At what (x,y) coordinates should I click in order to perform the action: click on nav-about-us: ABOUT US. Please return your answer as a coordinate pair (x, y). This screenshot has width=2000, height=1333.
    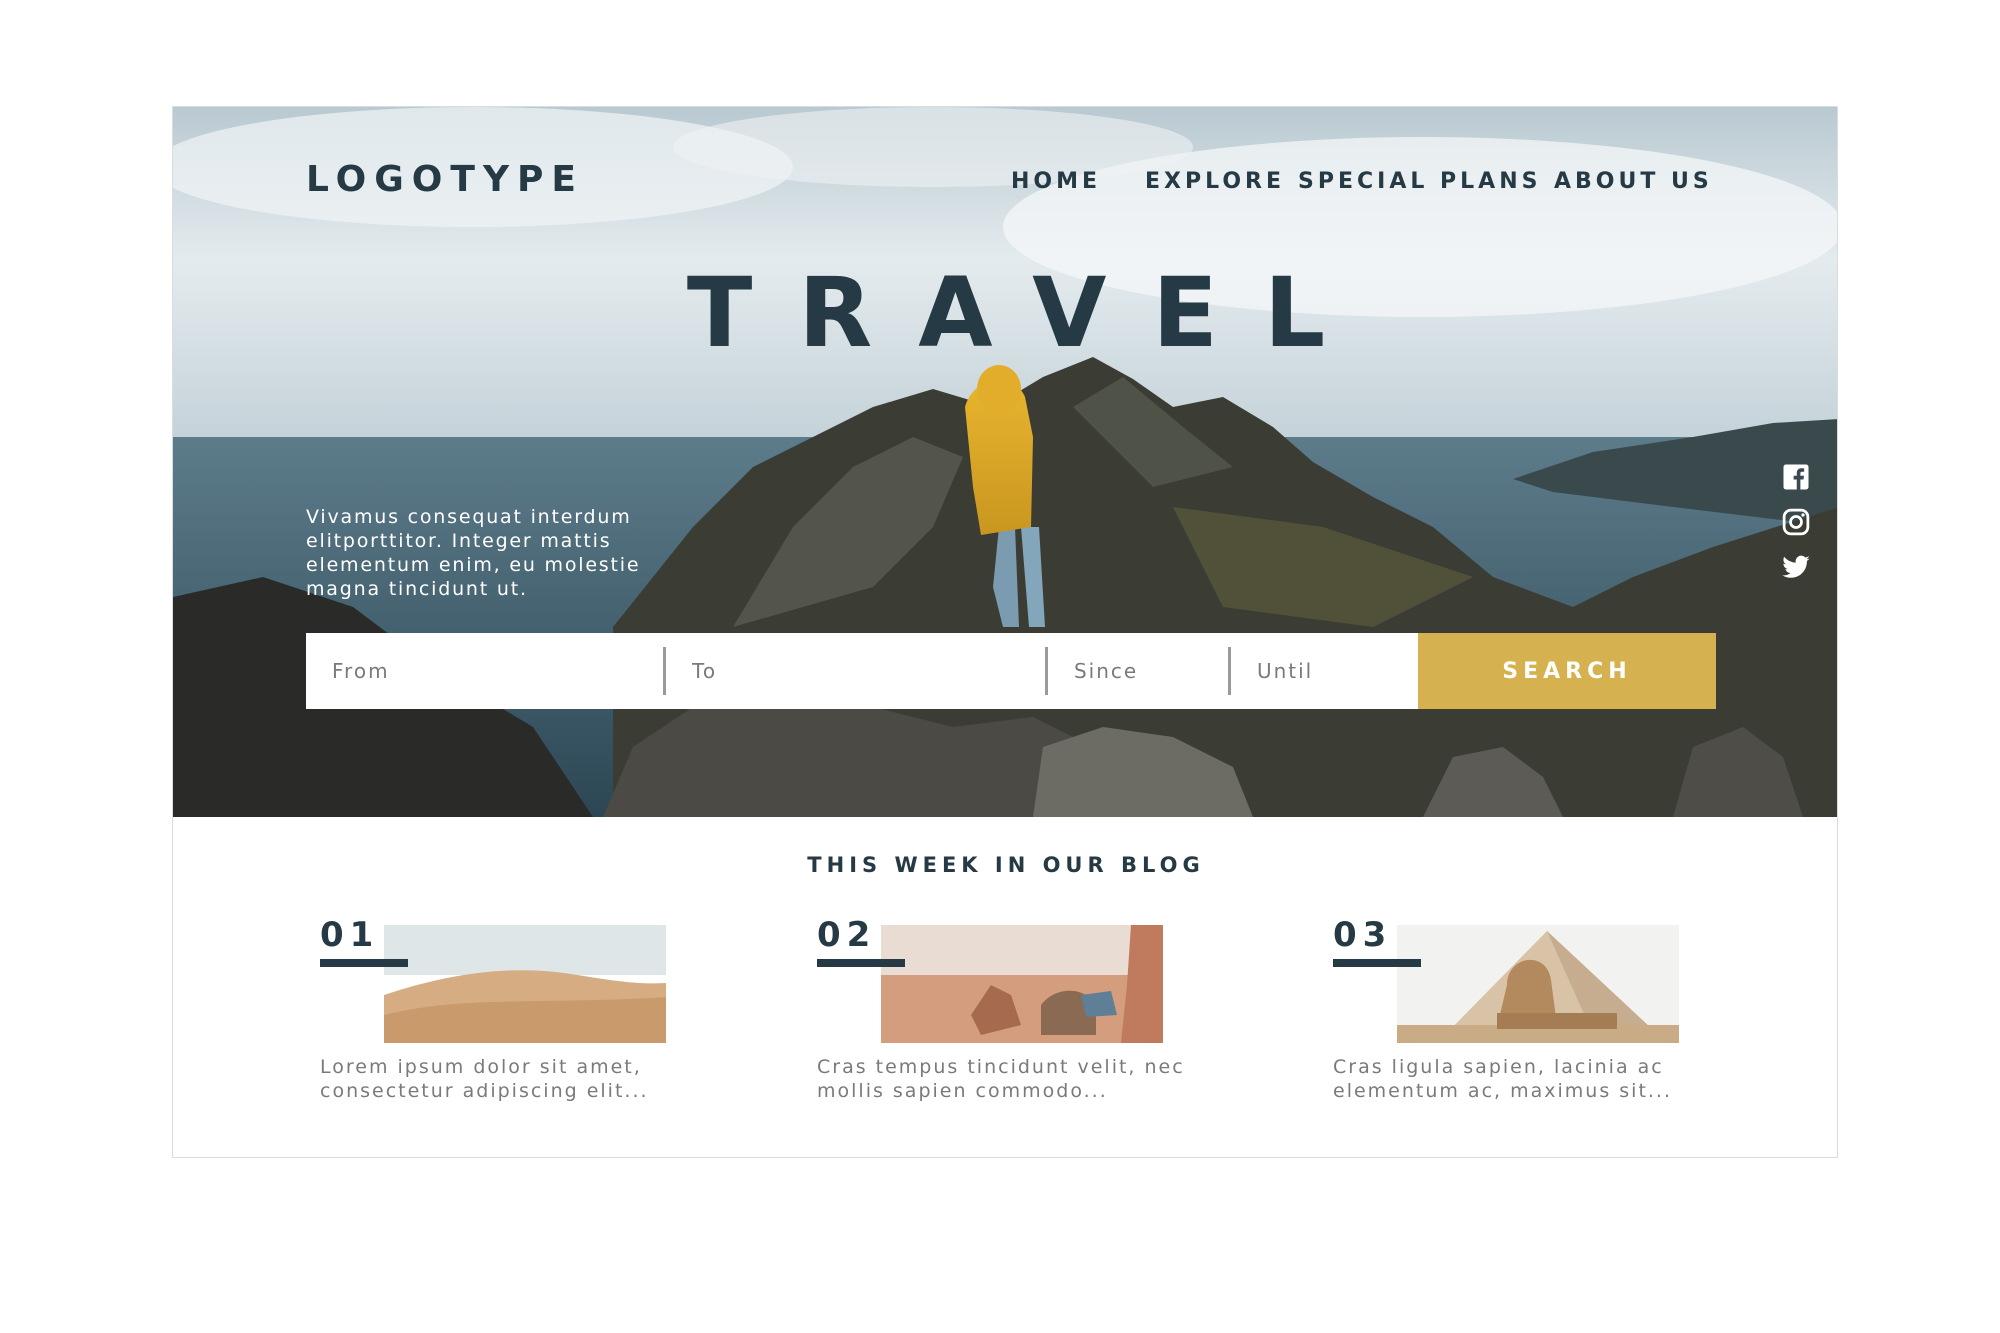
    Looking at the image, I should click on (1633, 181).